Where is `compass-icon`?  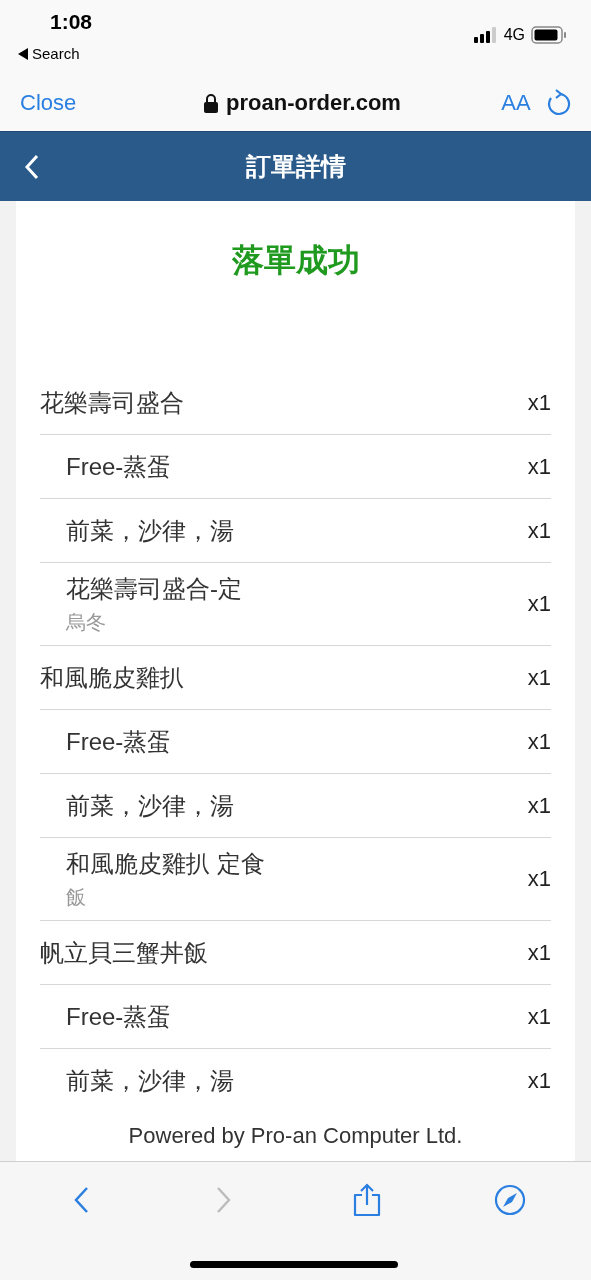
compass-icon is located at coordinates (509, 1200).